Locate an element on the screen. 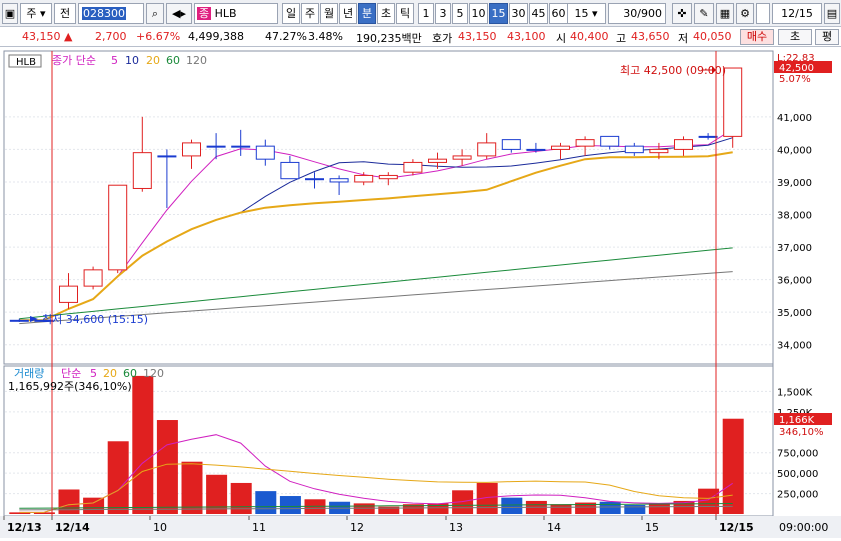 This screenshot has height=541, width=841. current-pct-tag: 5.07% is located at coordinates (795, 79).